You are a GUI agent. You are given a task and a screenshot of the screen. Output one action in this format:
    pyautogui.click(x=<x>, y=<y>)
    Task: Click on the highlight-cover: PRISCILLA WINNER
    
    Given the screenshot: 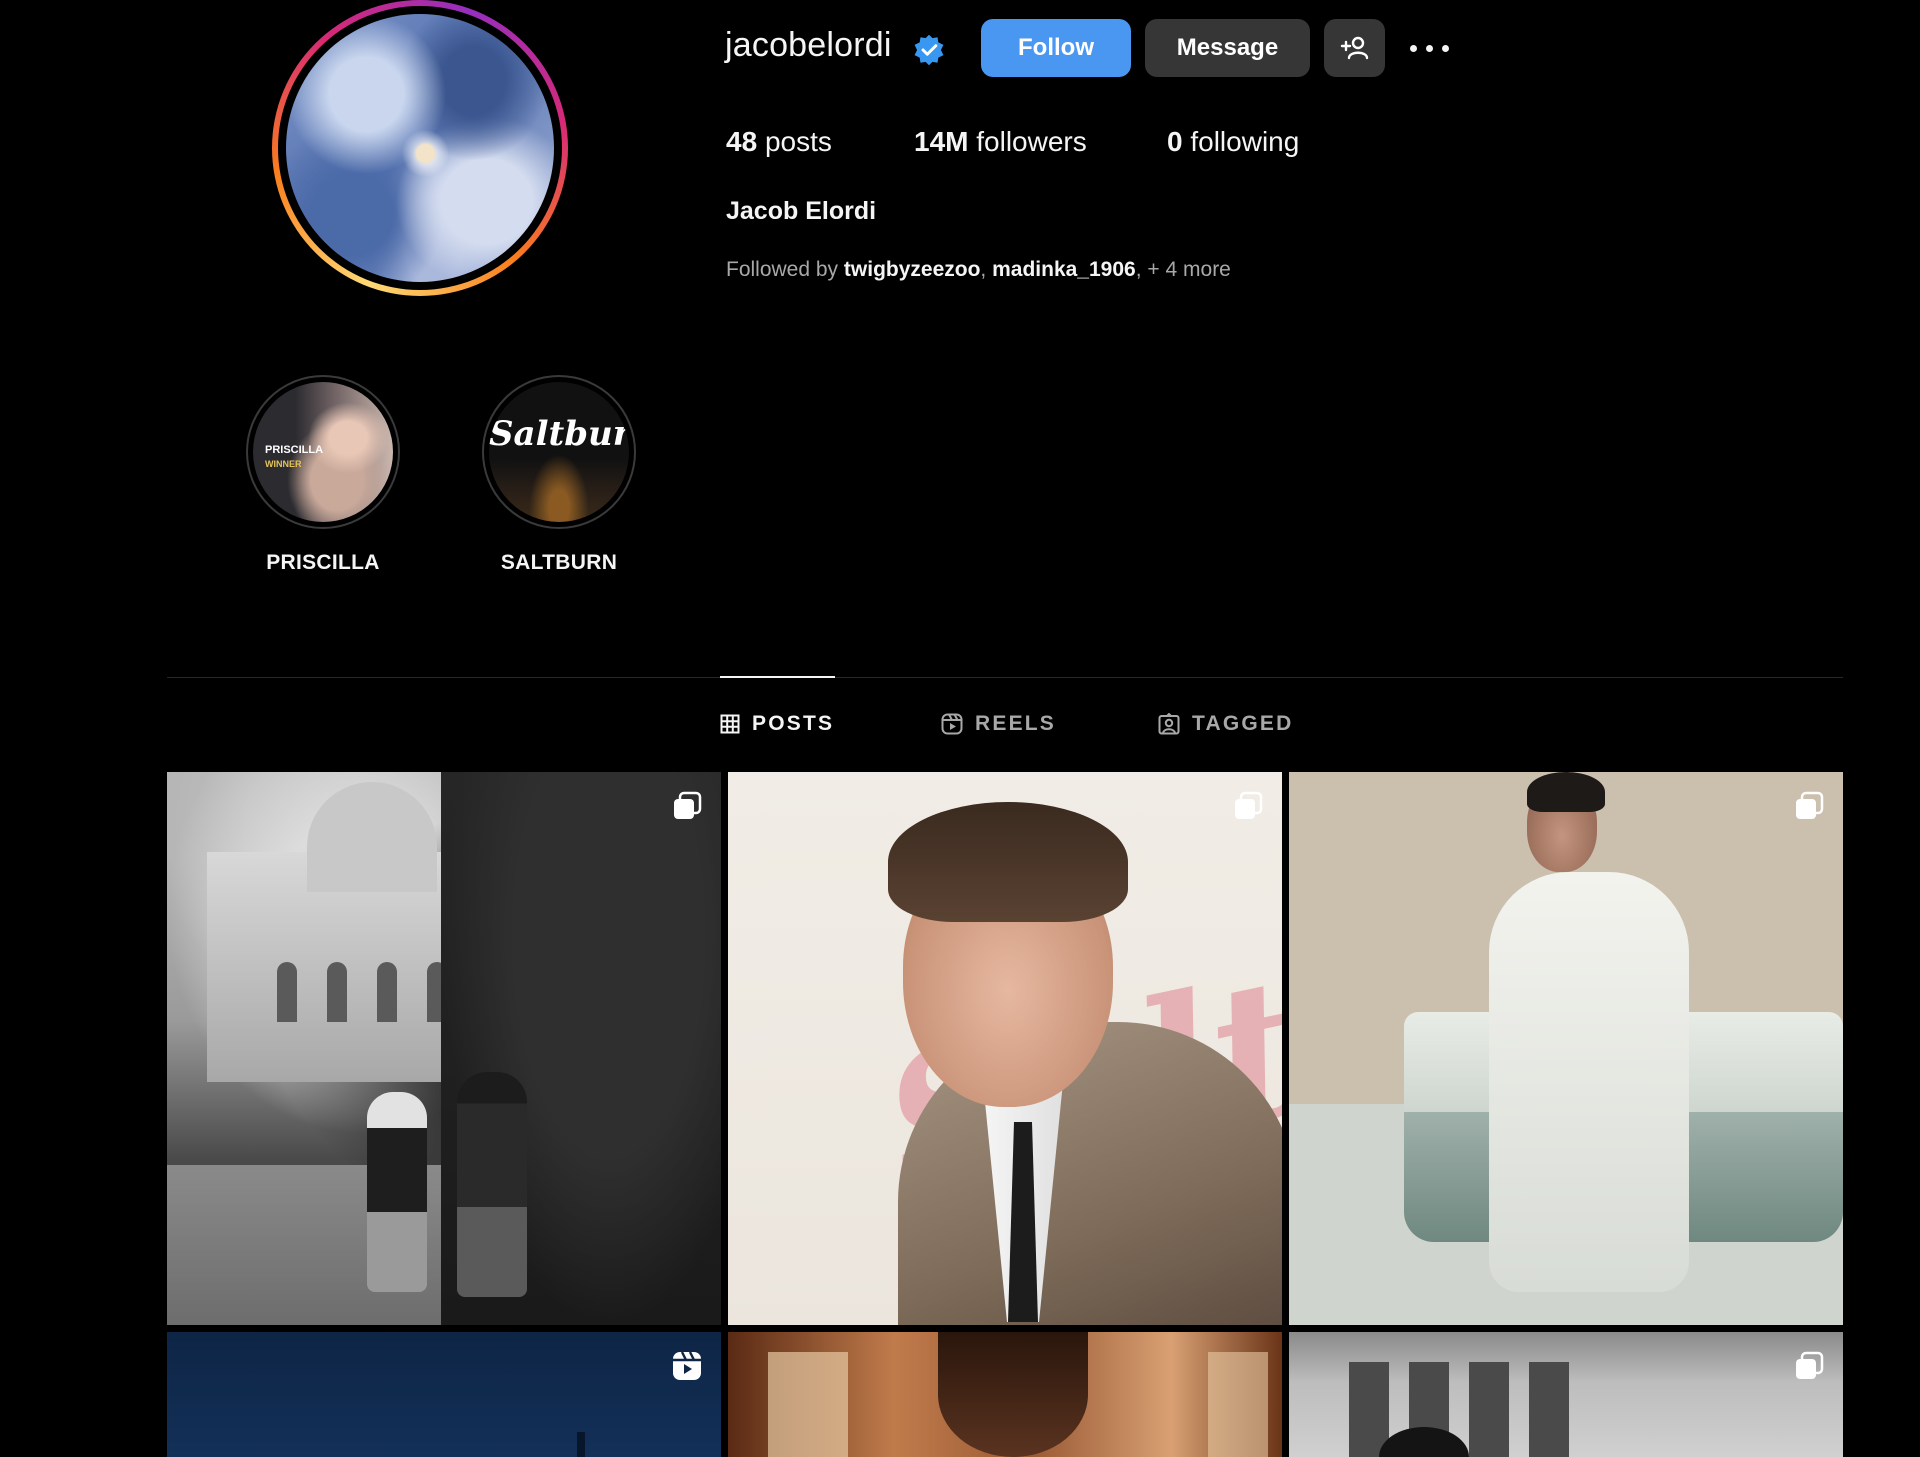 What is the action you would take?
    pyautogui.click(x=323, y=452)
    